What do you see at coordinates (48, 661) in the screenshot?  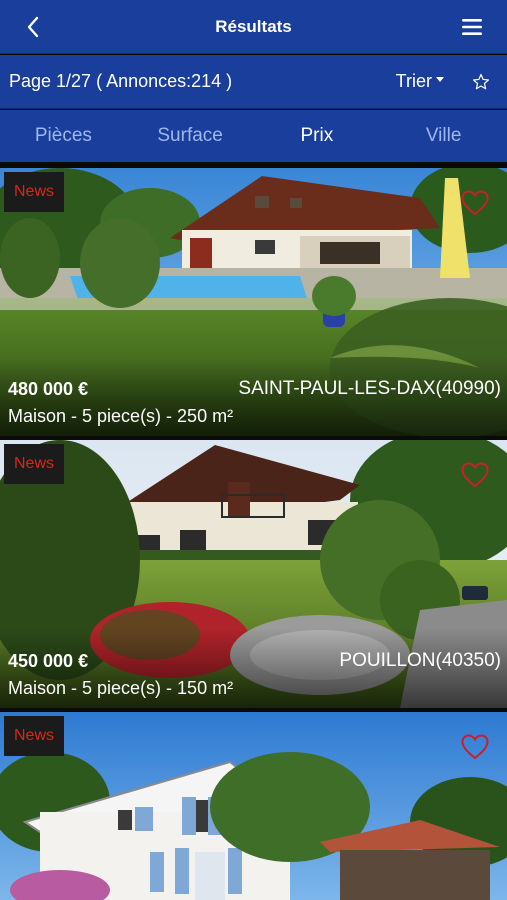 I see `listing-price: 450 000 €` at bounding box center [48, 661].